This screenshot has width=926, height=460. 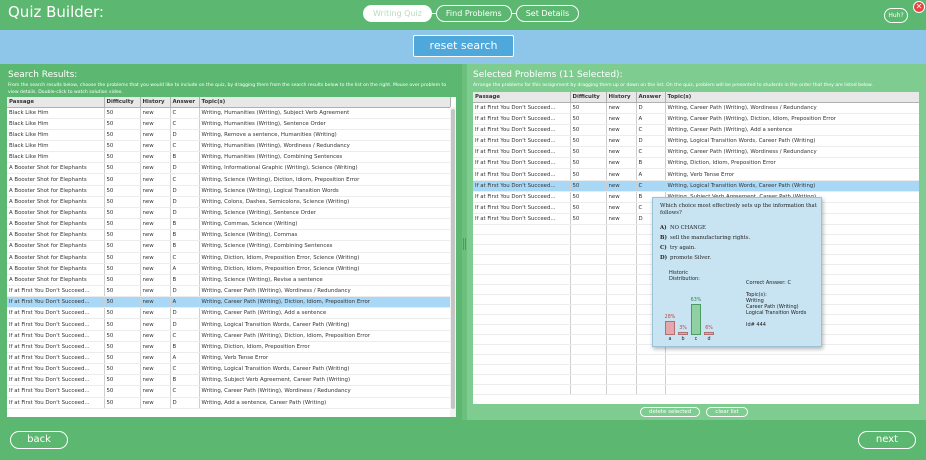 I want to click on choice-letter: C), so click(x=663, y=248).